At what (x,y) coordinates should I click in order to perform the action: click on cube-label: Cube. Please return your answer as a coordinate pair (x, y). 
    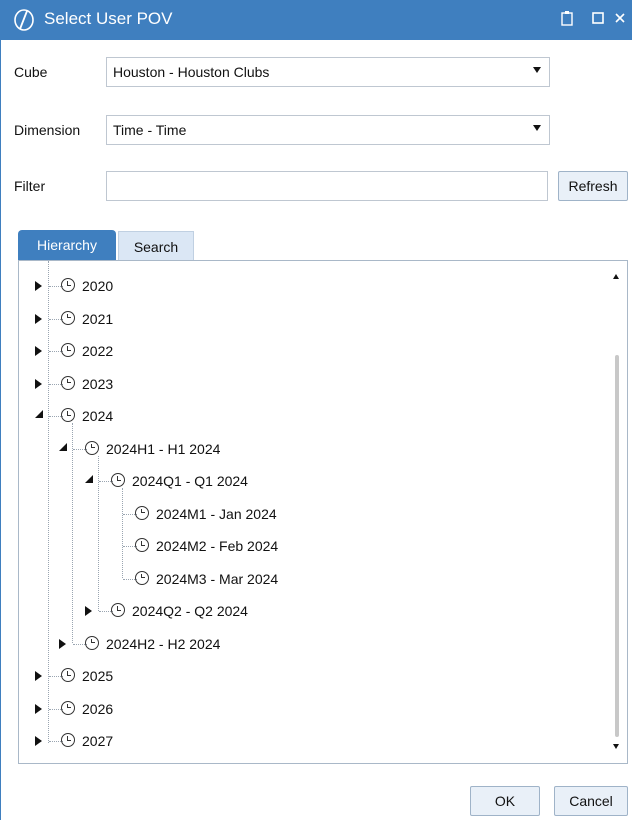
    Looking at the image, I should click on (31, 72).